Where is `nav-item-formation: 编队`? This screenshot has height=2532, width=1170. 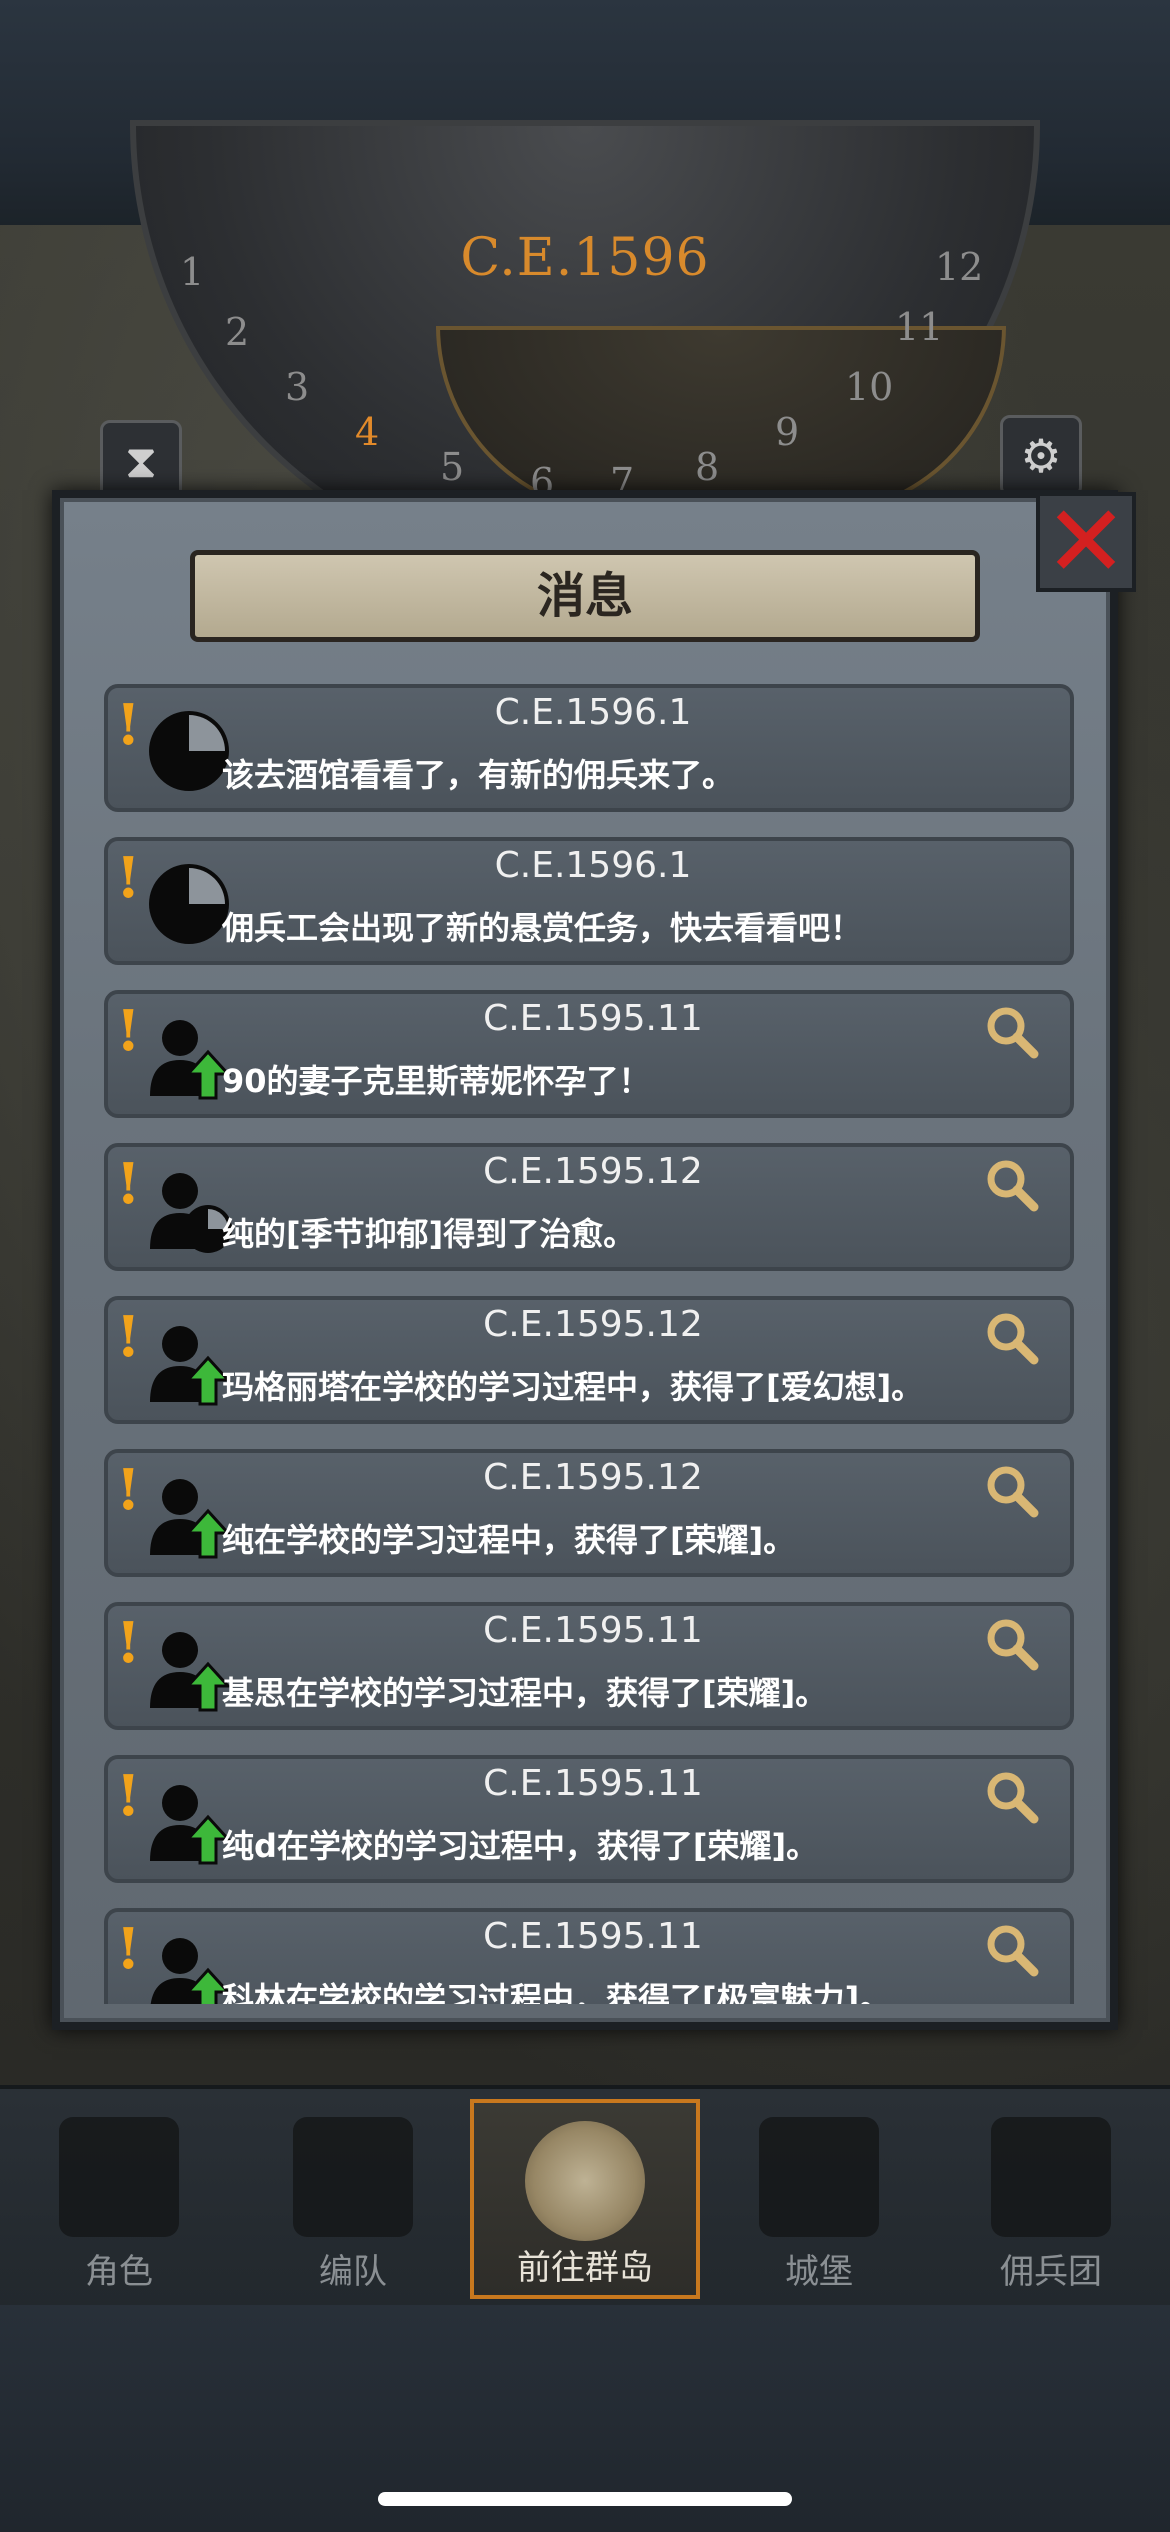
nav-item-formation: 编队 is located at coordinates (353, 2199).